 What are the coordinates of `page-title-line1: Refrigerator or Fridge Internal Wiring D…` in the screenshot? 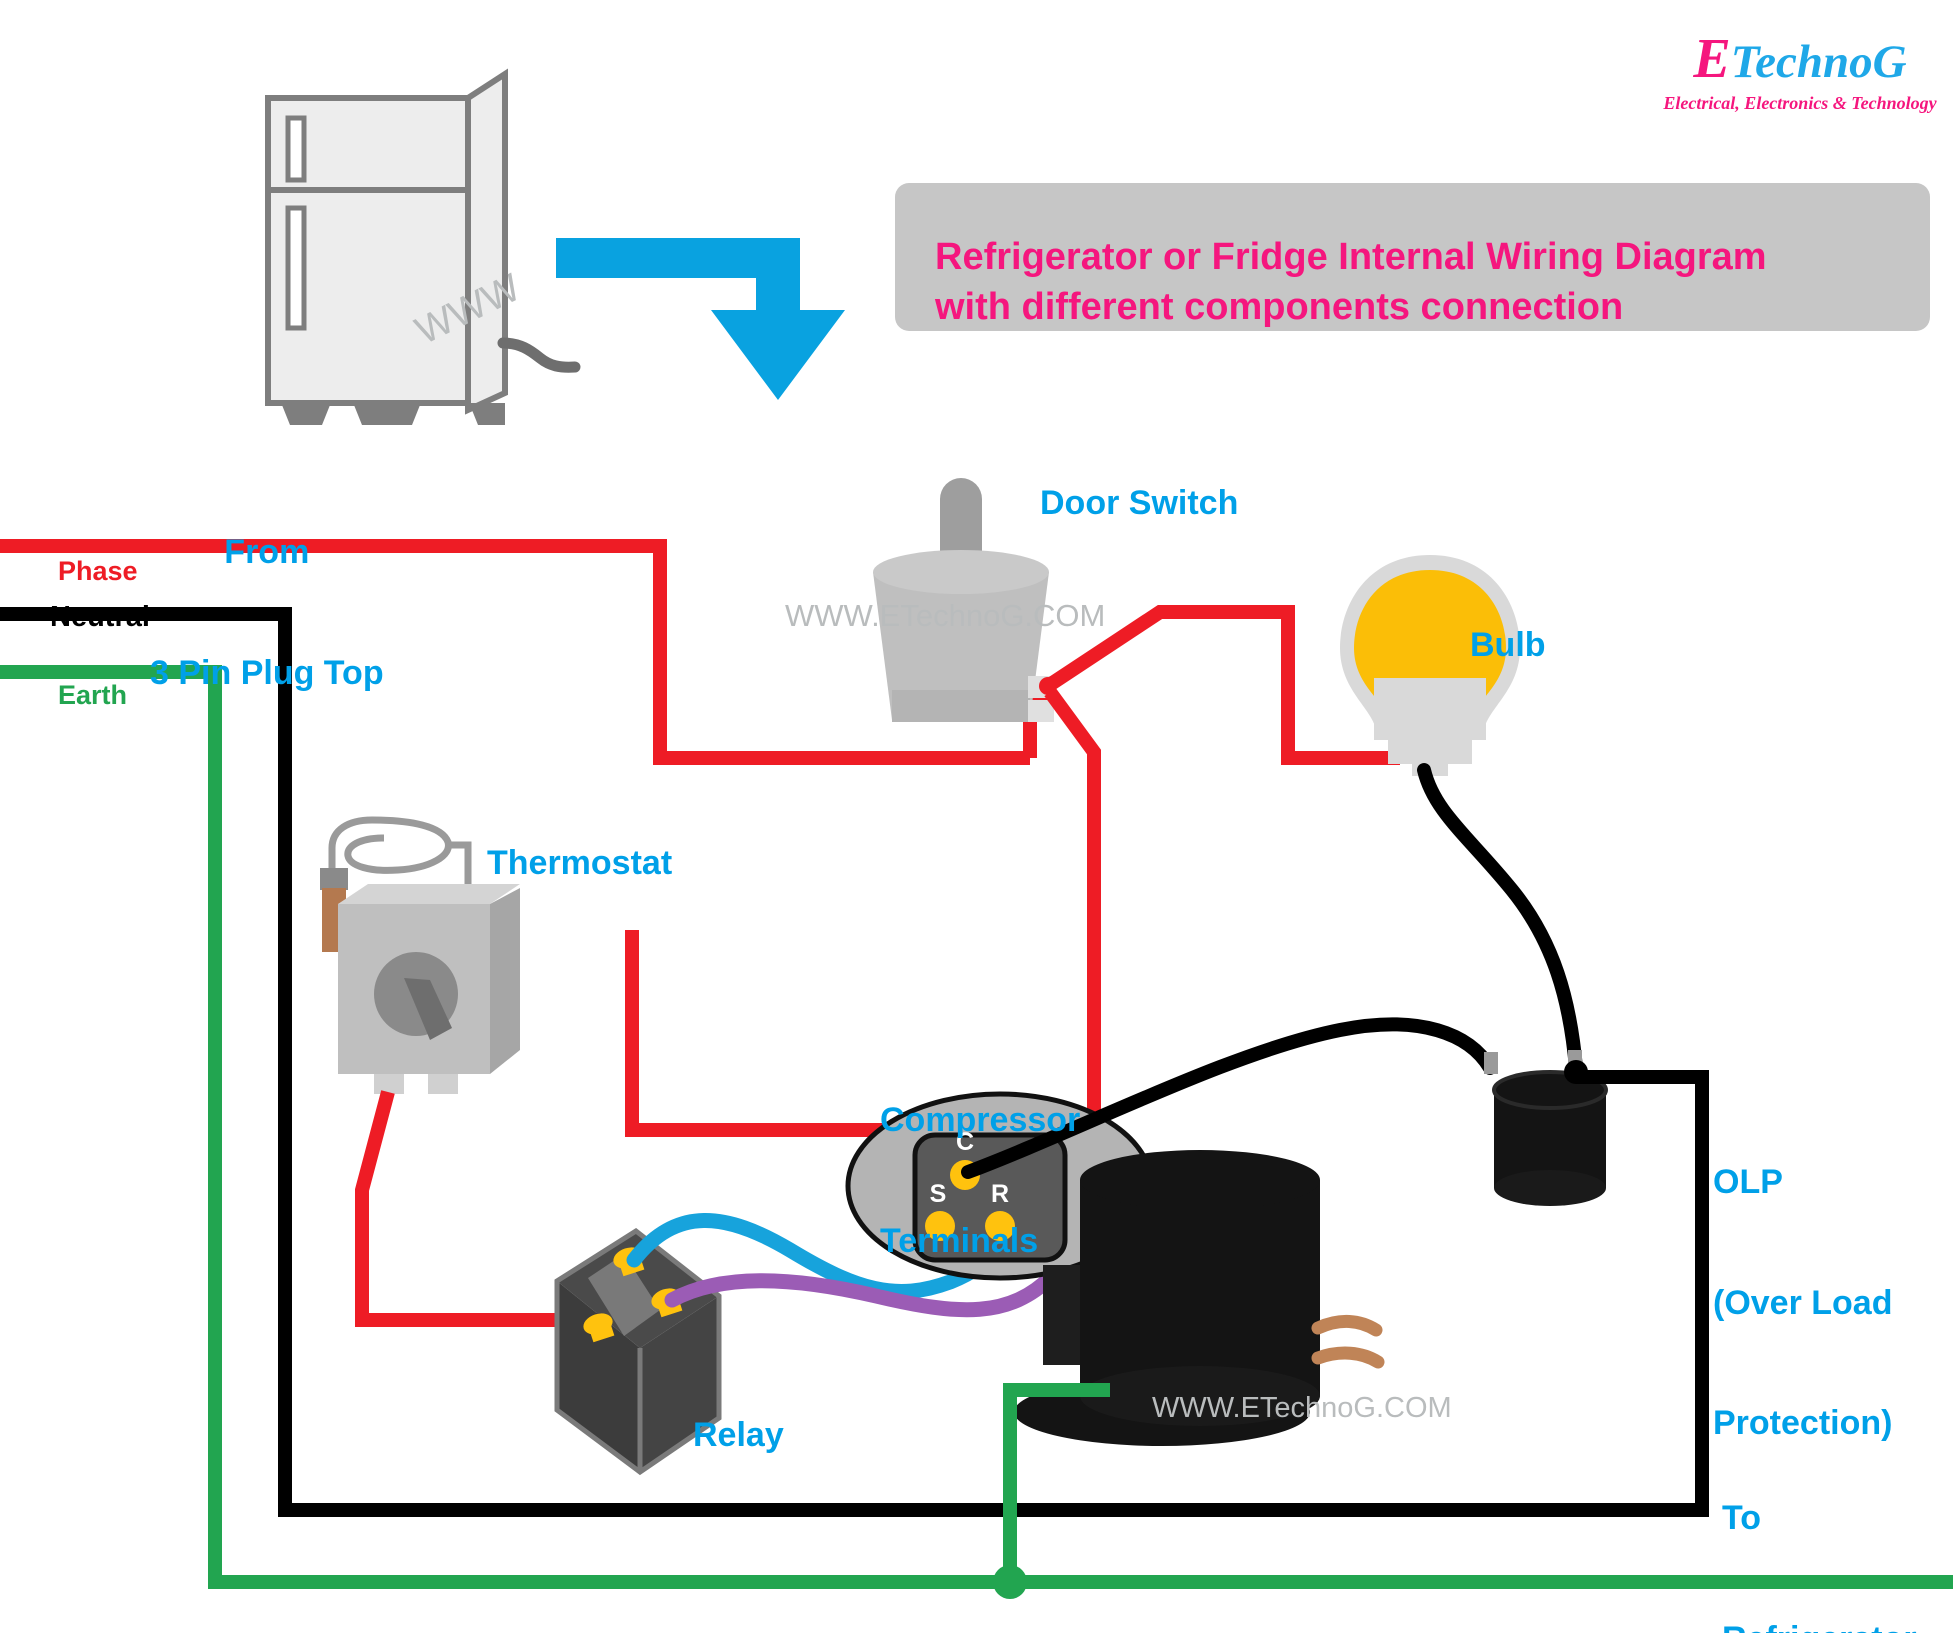 It's located at (1351, 257).